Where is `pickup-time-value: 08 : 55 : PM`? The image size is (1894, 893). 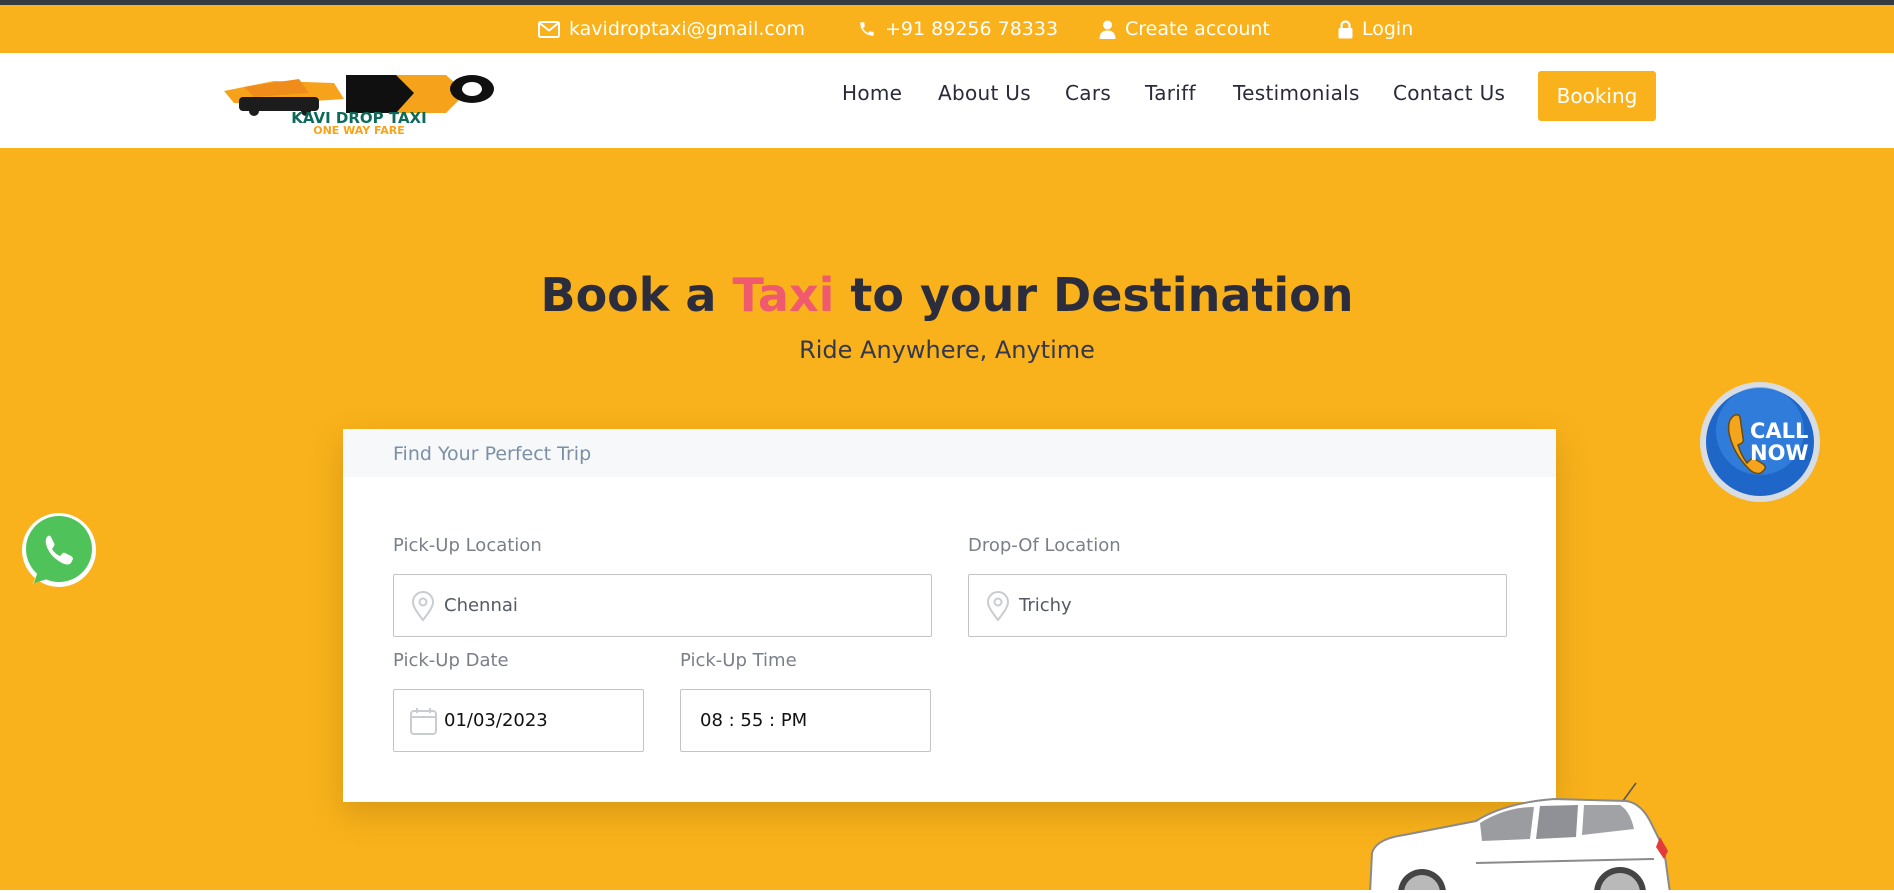
pickup-time-value: 08 : 55 : PM is located at coordinates (754, 720).